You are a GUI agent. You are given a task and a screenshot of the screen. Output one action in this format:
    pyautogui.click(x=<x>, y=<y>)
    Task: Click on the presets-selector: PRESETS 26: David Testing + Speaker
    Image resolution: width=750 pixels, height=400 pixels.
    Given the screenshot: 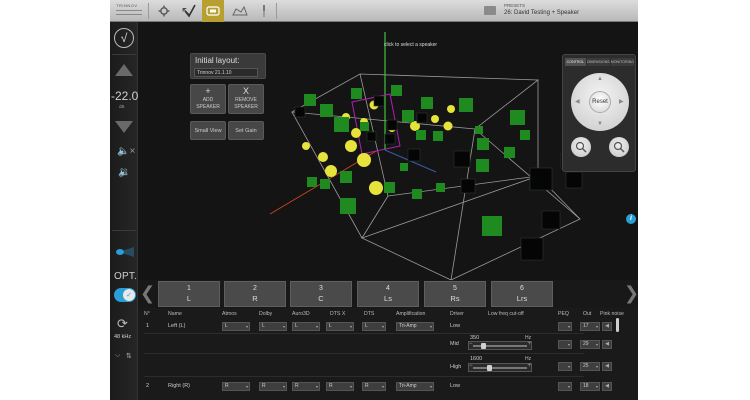 What is the action you would take?
    pyautogui.click(x=560, y=11)
    